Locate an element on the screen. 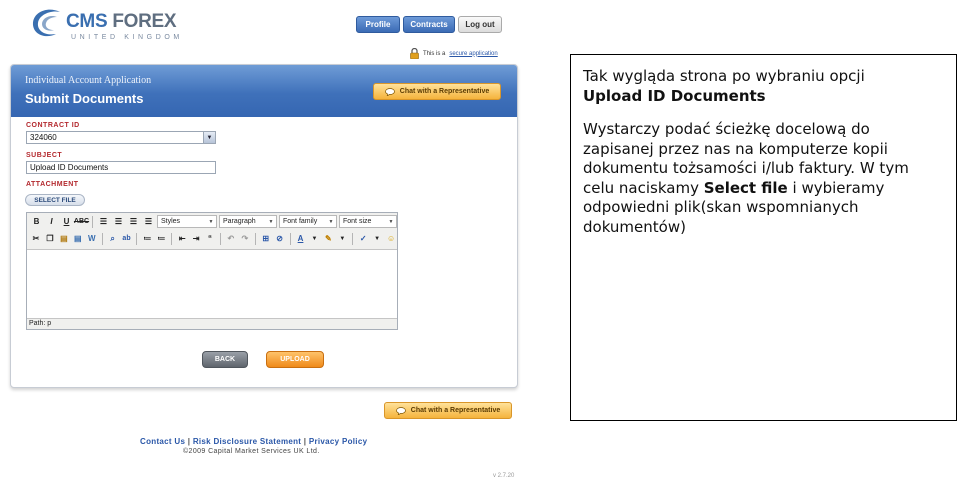  cms-forex-logo: CMS FOREX UNITED KINGDOM is located at coordinates (104, 24).